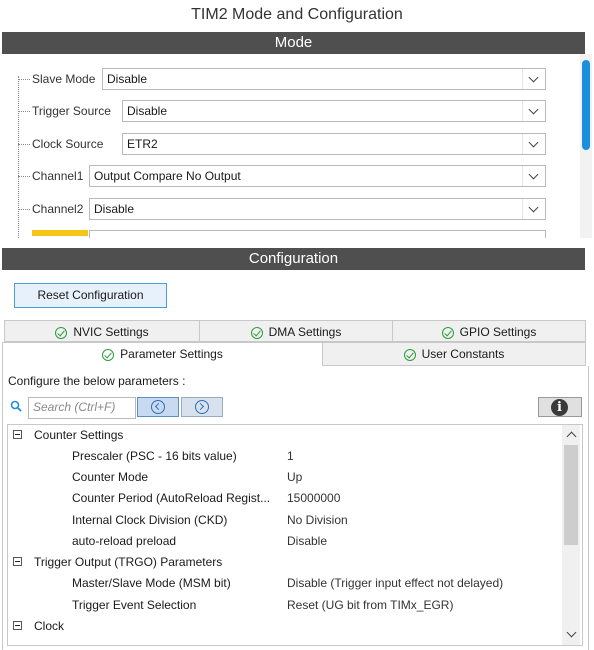 This screenshot has height=650, width=594. Describe the element at coordinates (571, 435) in the screenshot. I see `scroll-up-icon` at that location.